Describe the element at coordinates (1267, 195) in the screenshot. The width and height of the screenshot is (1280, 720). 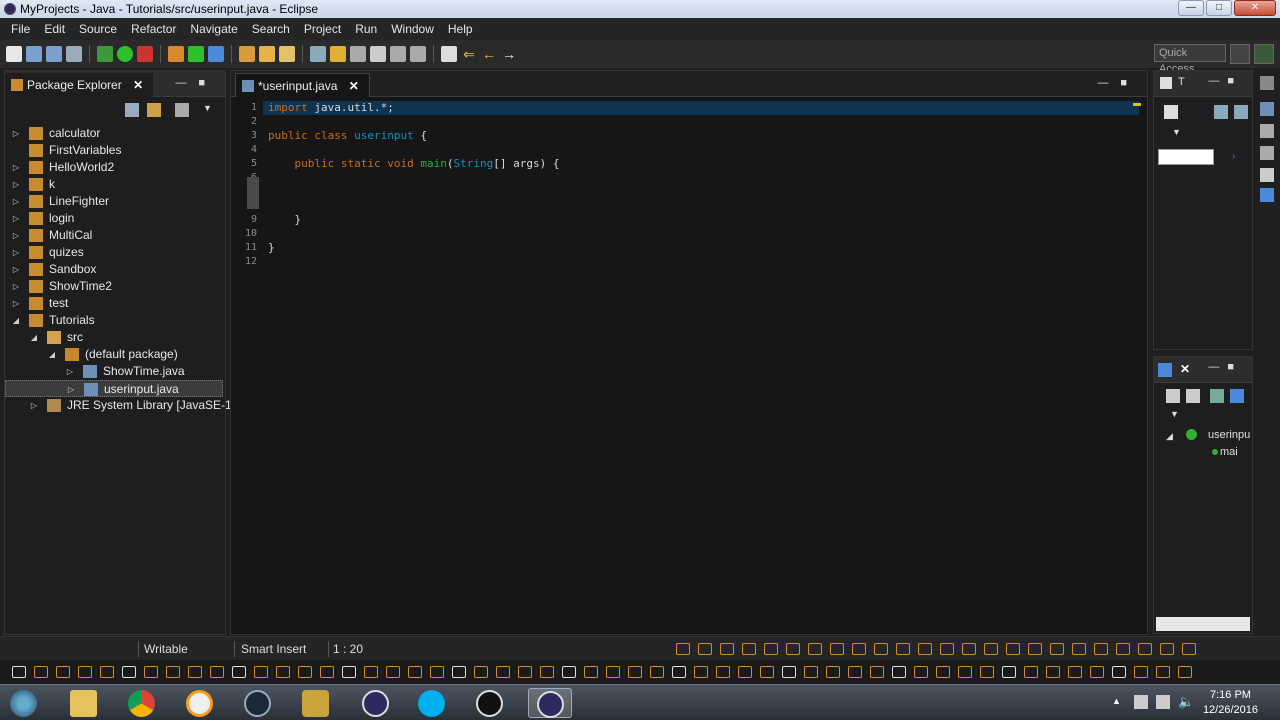
I see `console-view-icon` at that location.